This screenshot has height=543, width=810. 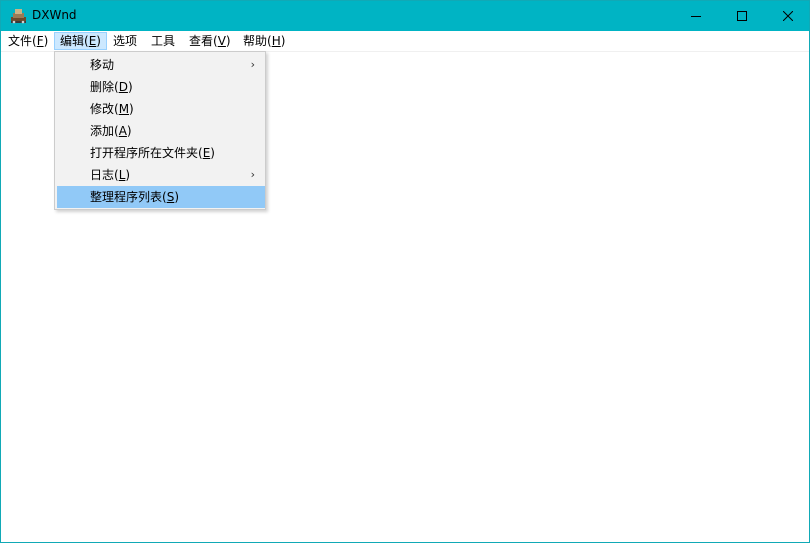 I want to click on menu-view: 查看(V), so click(x=210, y=41).